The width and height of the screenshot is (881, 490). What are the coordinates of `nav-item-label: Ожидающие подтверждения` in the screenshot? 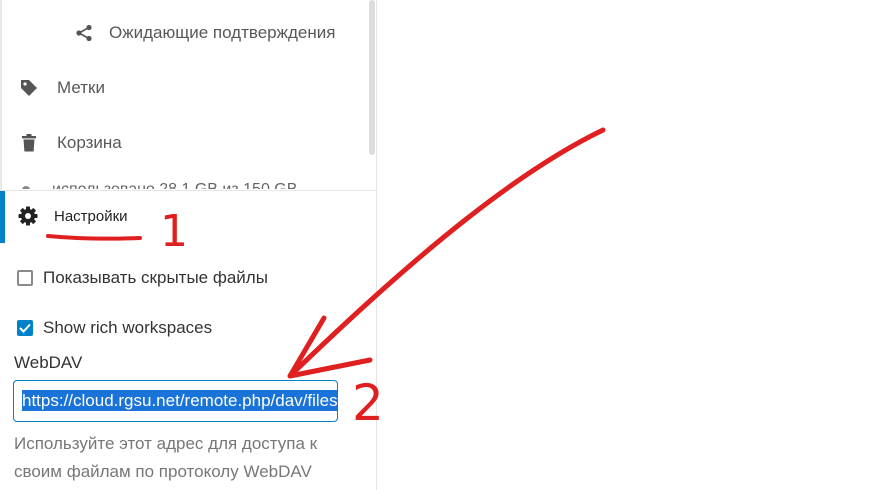 It's located at (222, 32).